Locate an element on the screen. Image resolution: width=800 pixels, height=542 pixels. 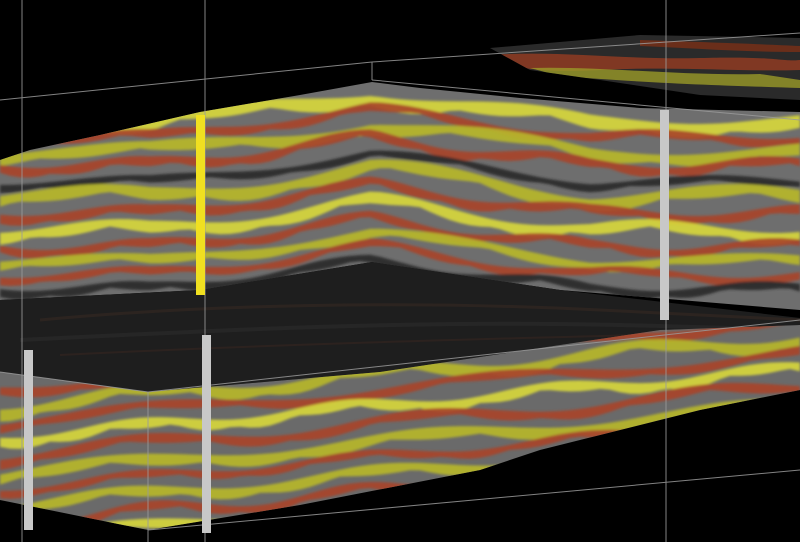
well-log-well-c is located at coordinates (28, 440).